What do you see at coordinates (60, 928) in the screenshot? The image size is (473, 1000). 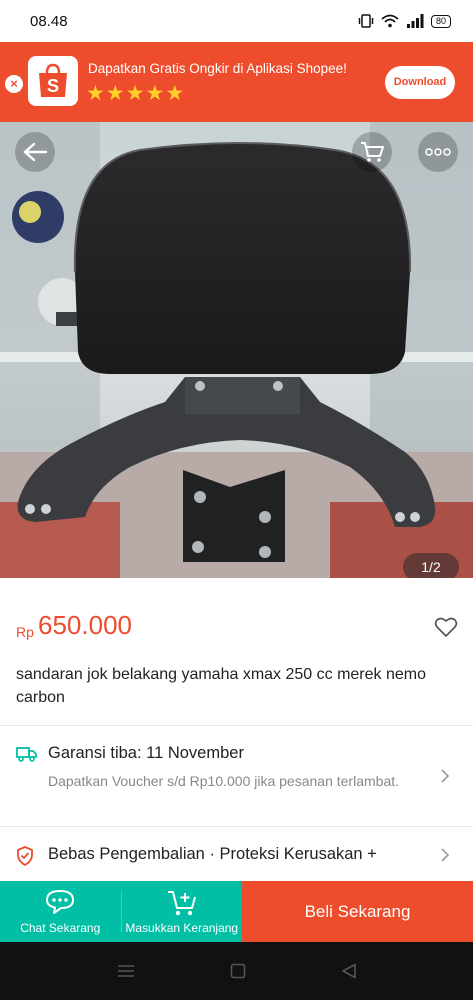 I see `chat-label: Chat Sekarang` at bounding box center [60, 928].